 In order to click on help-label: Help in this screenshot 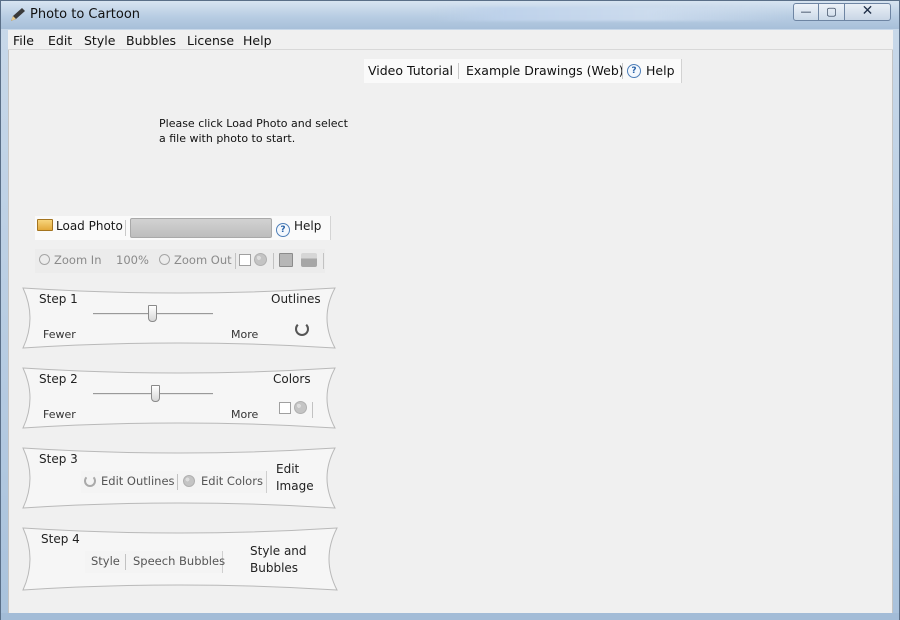, I will do `click(308, 226)`.